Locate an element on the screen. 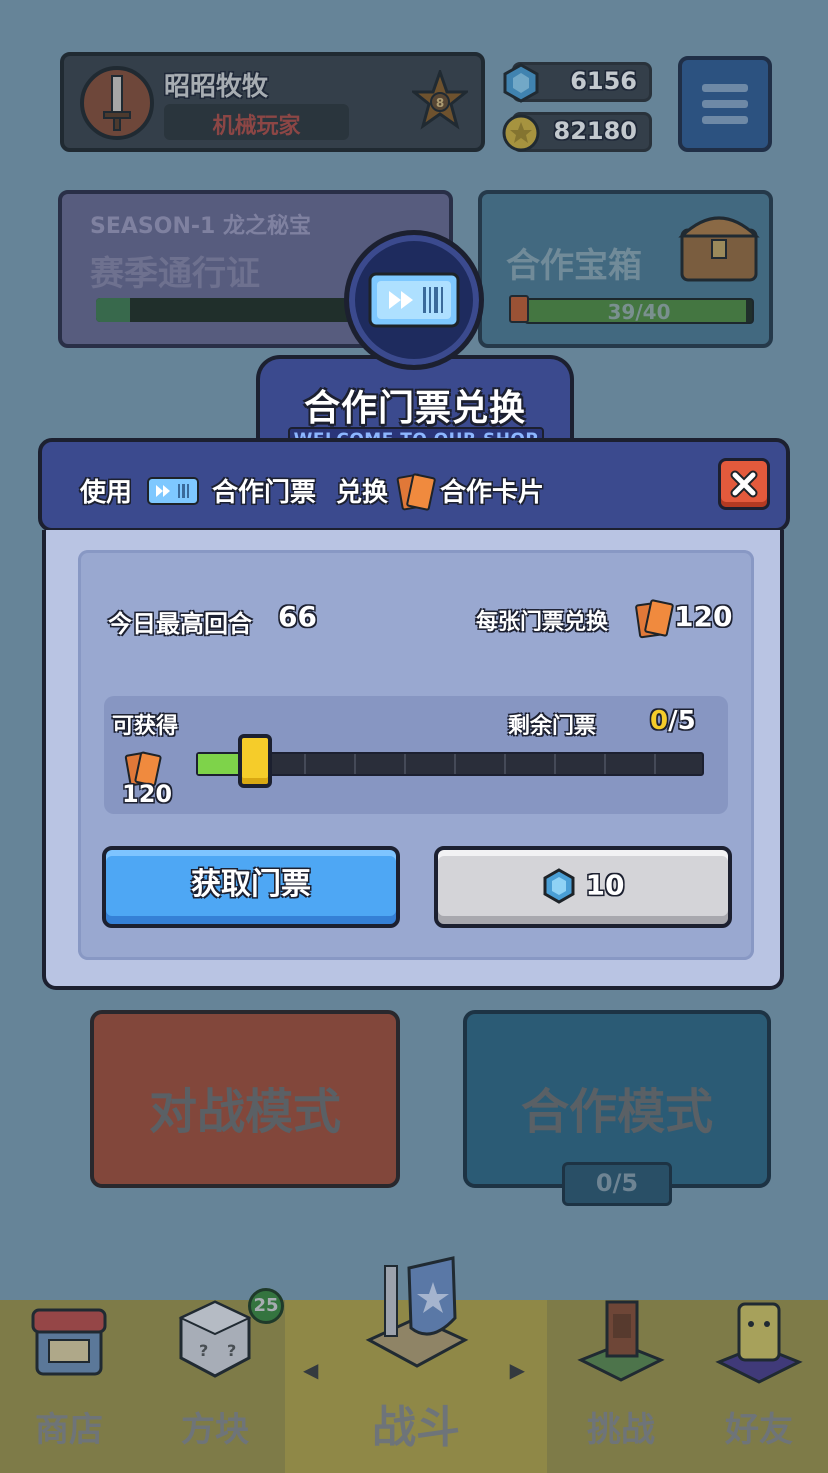 This screenshot has height=1473, width=828. ticket-slider-track is located at coordinates (450, 764).